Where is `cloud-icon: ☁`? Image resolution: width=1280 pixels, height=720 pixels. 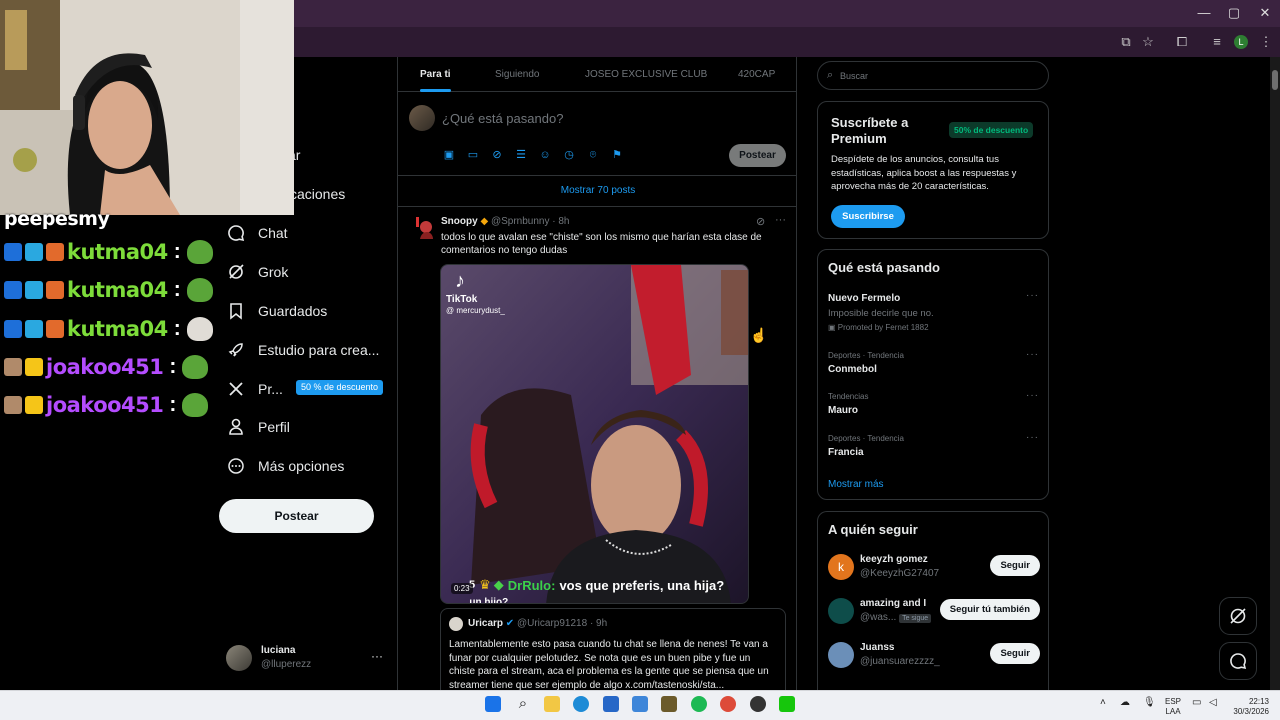
cloud-icon: ☁ is located at coordinates (1125, 702).